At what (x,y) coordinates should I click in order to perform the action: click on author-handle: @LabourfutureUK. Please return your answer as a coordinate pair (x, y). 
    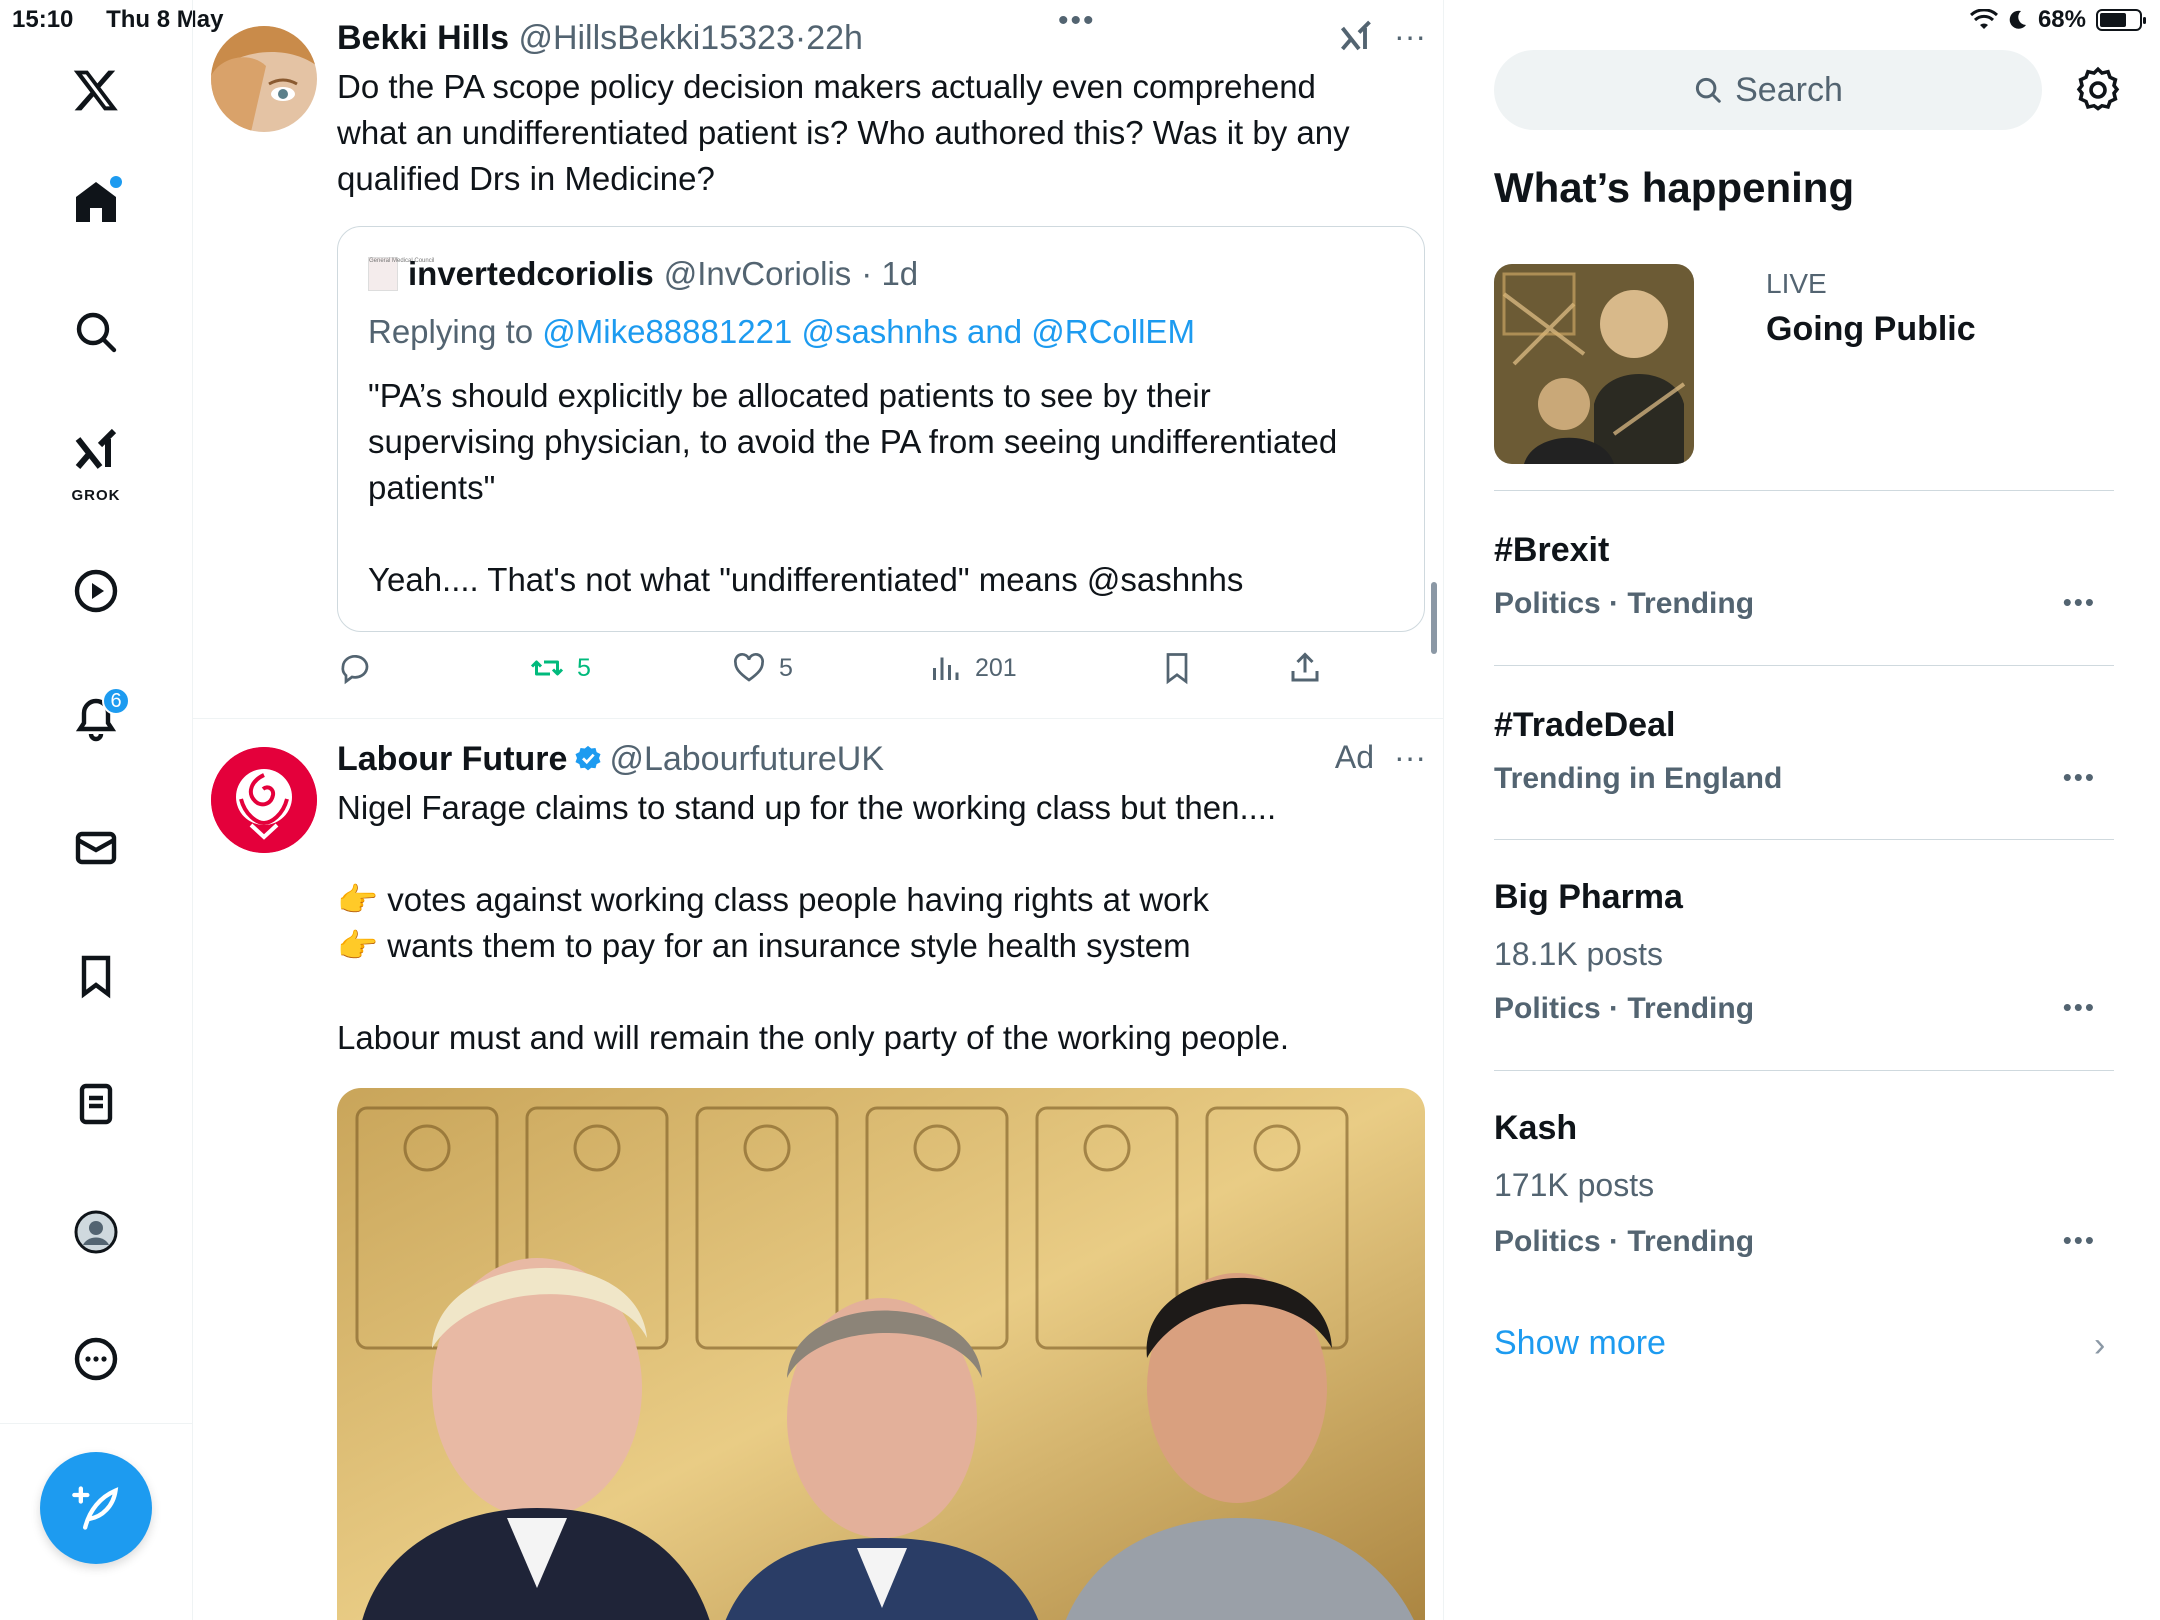
    Looking at the image, I should click on (746, 759).